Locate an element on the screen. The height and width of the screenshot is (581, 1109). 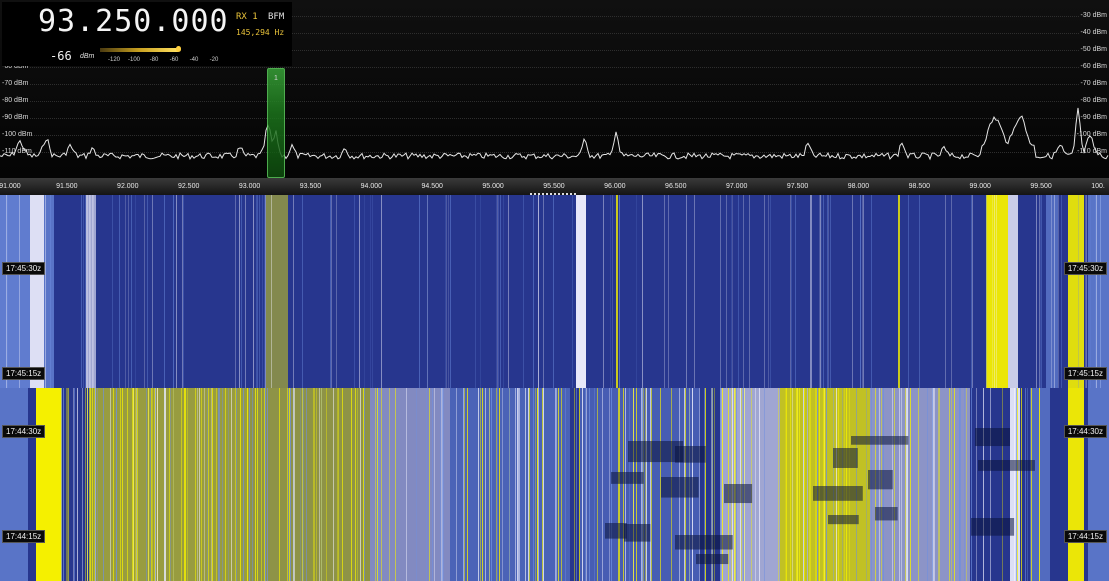
signal-meter is located at coordinates (170, 50).